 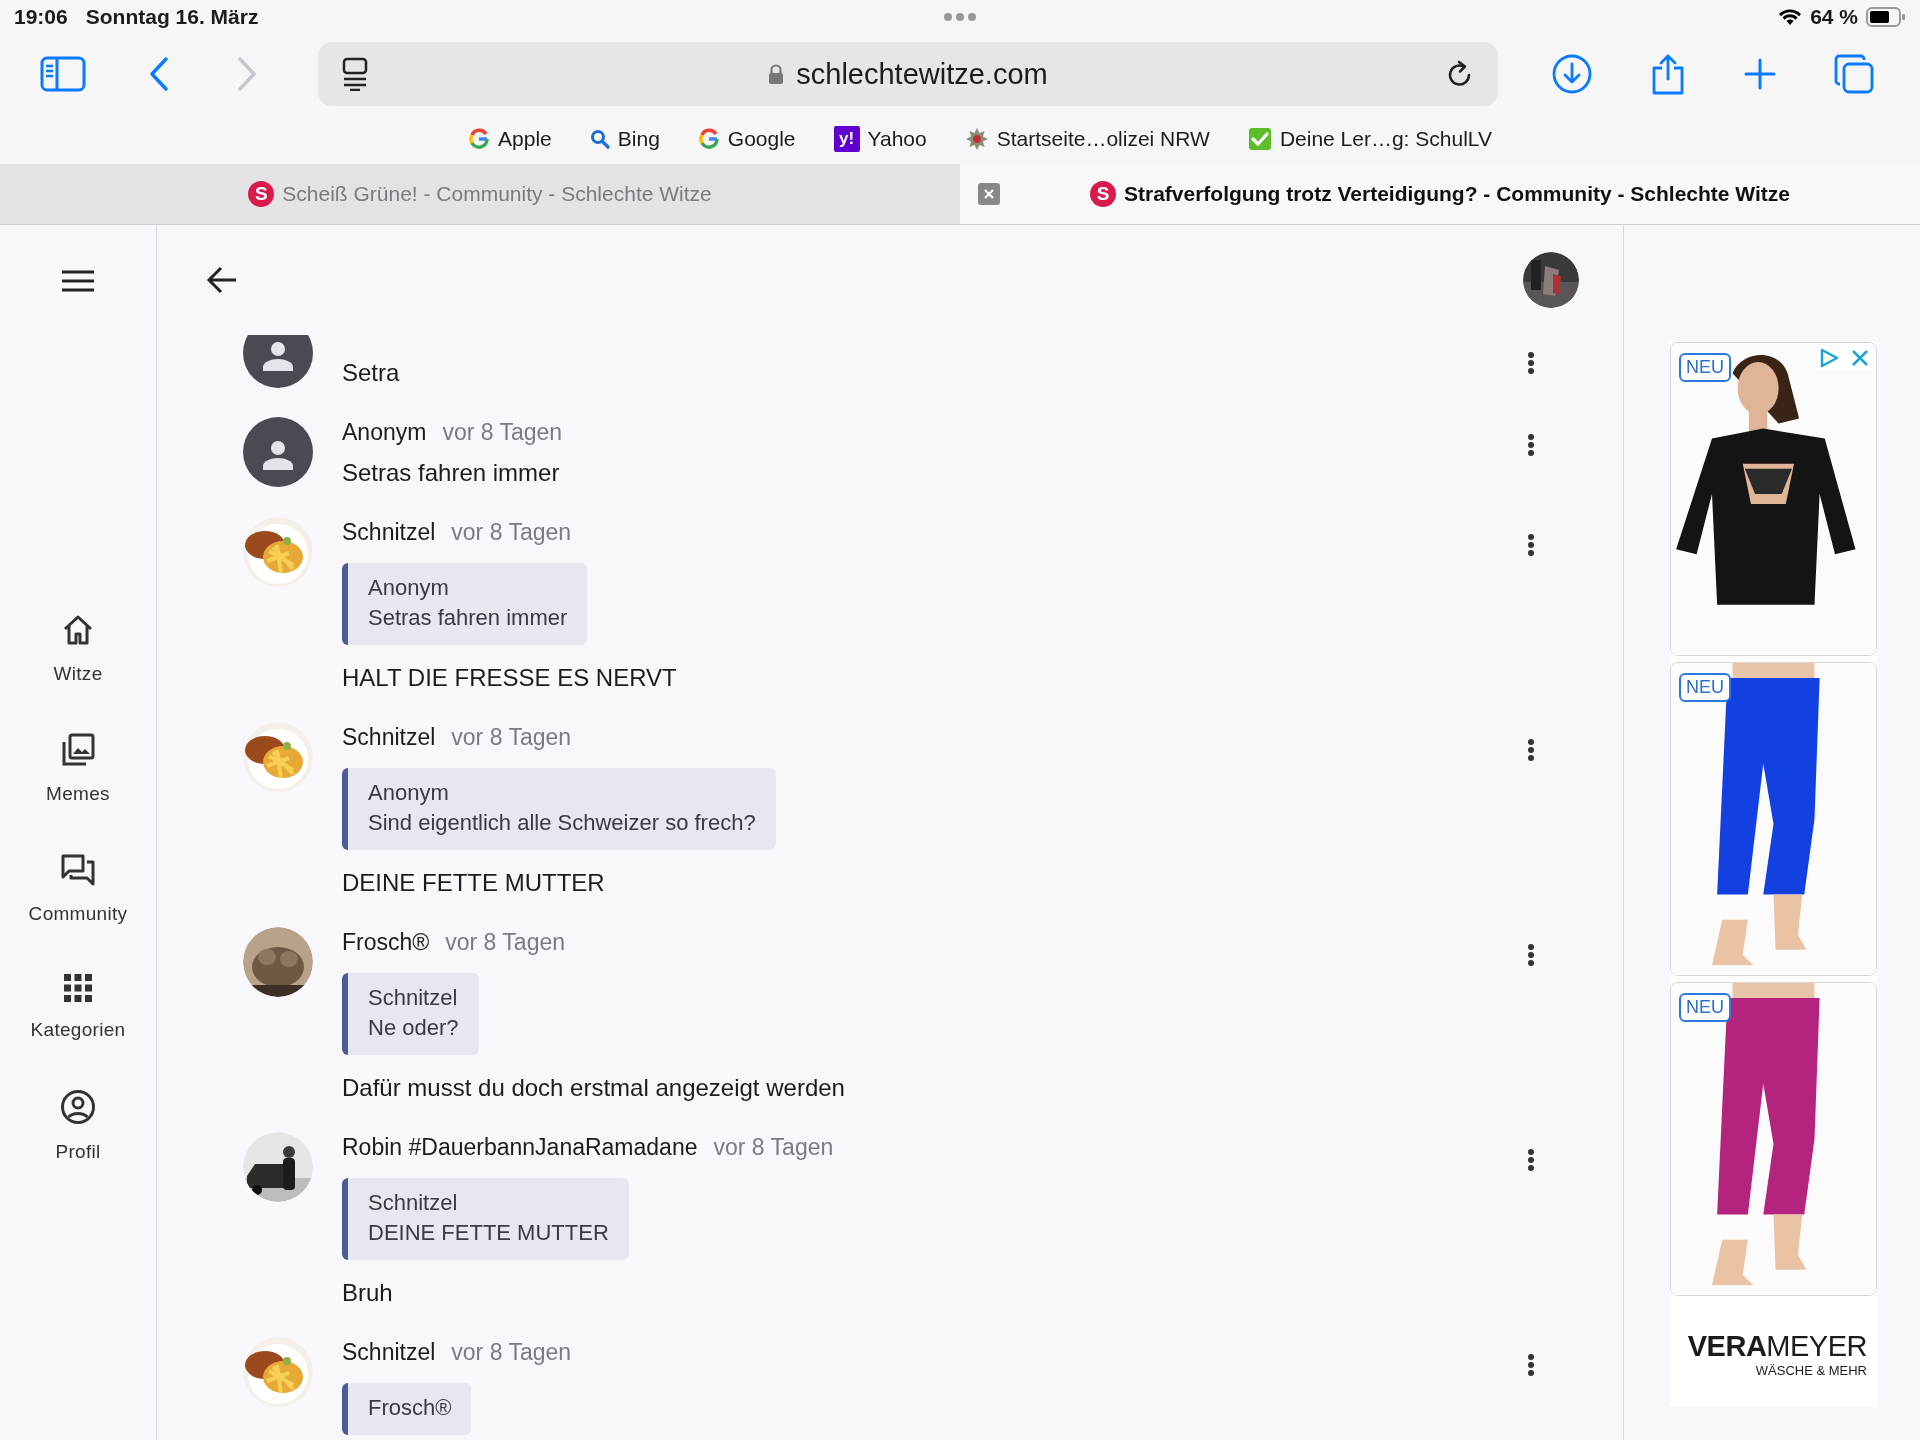 I want to click on battery-icon, so click(x=1886, y=17).